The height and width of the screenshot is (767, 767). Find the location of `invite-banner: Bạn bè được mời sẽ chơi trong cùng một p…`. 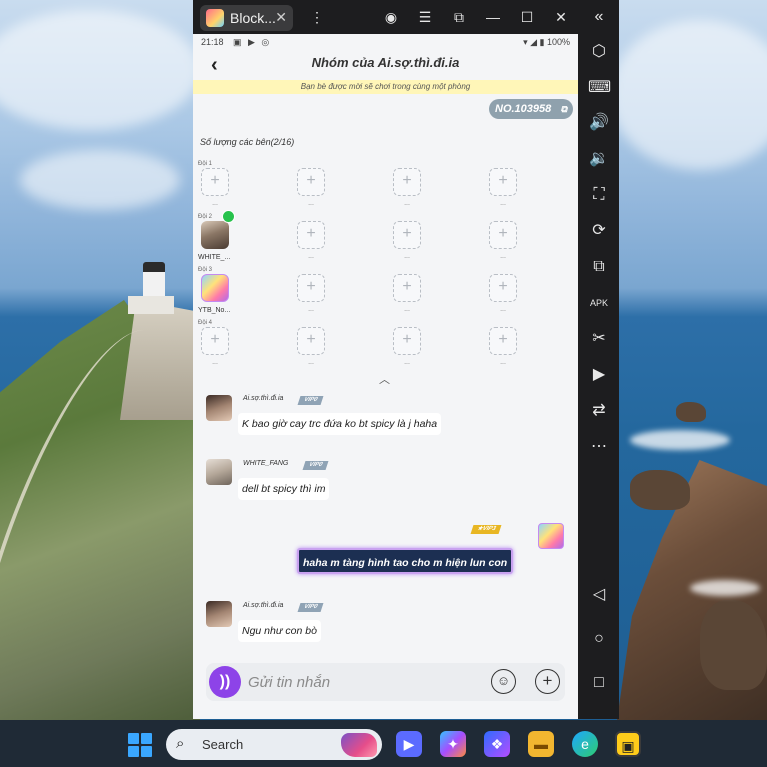

invite-banner: Bạn bè được mời sẽ chơi trong cùng một p… is located at coordinates (385, 87).